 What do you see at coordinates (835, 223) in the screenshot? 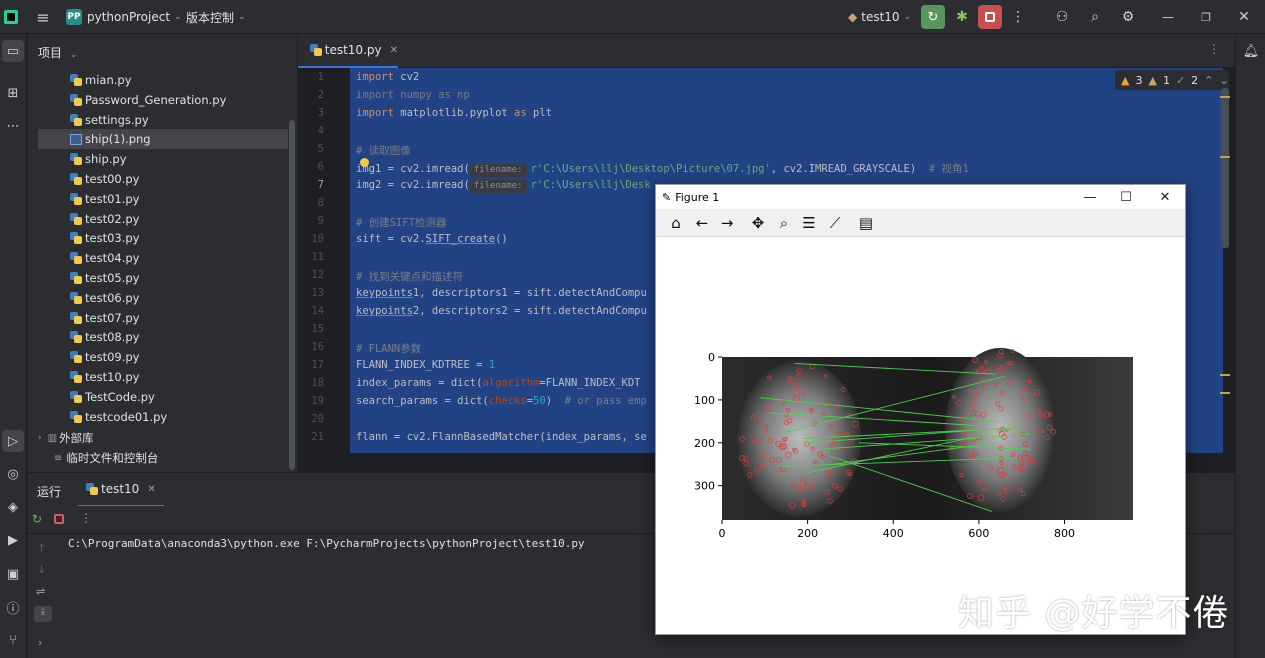
I see `edit-axes-icon: ⟋` at bounding box center [835, 223].